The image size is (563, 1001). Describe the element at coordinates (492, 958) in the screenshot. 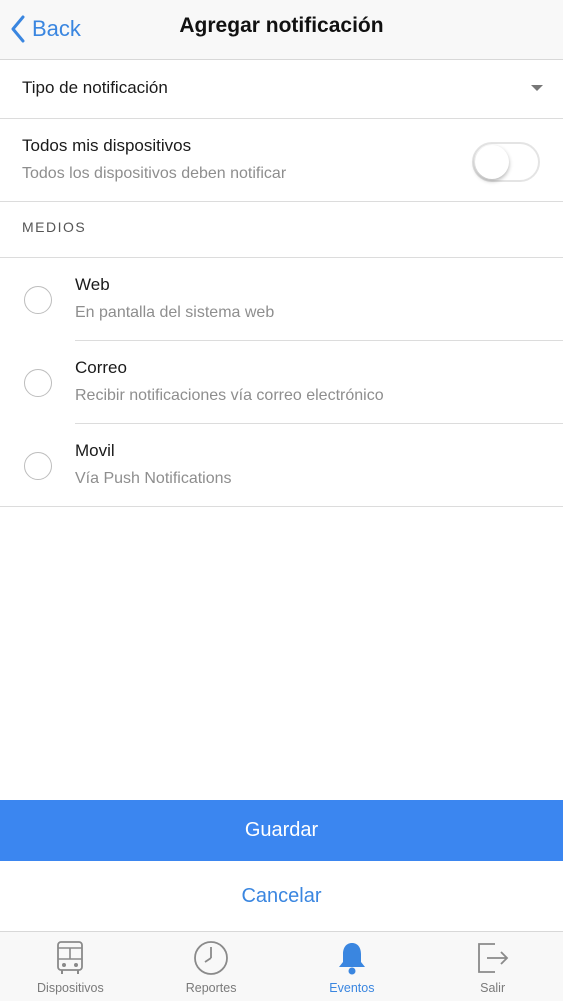

I see `logout-icon` at that location.